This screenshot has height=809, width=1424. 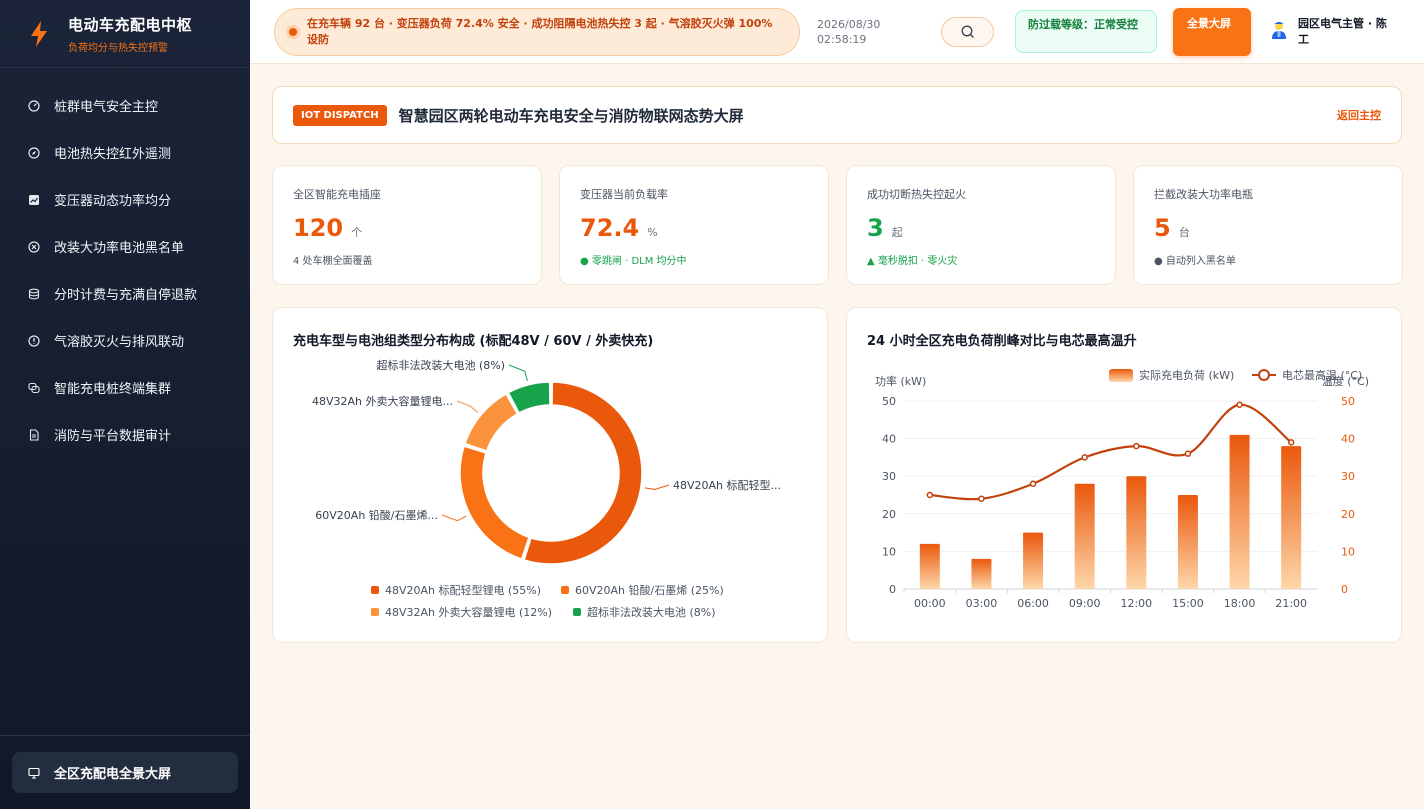 I want to click on sidebar-item-audit: 消防与平台数据审计, so click(x=125, y=434).